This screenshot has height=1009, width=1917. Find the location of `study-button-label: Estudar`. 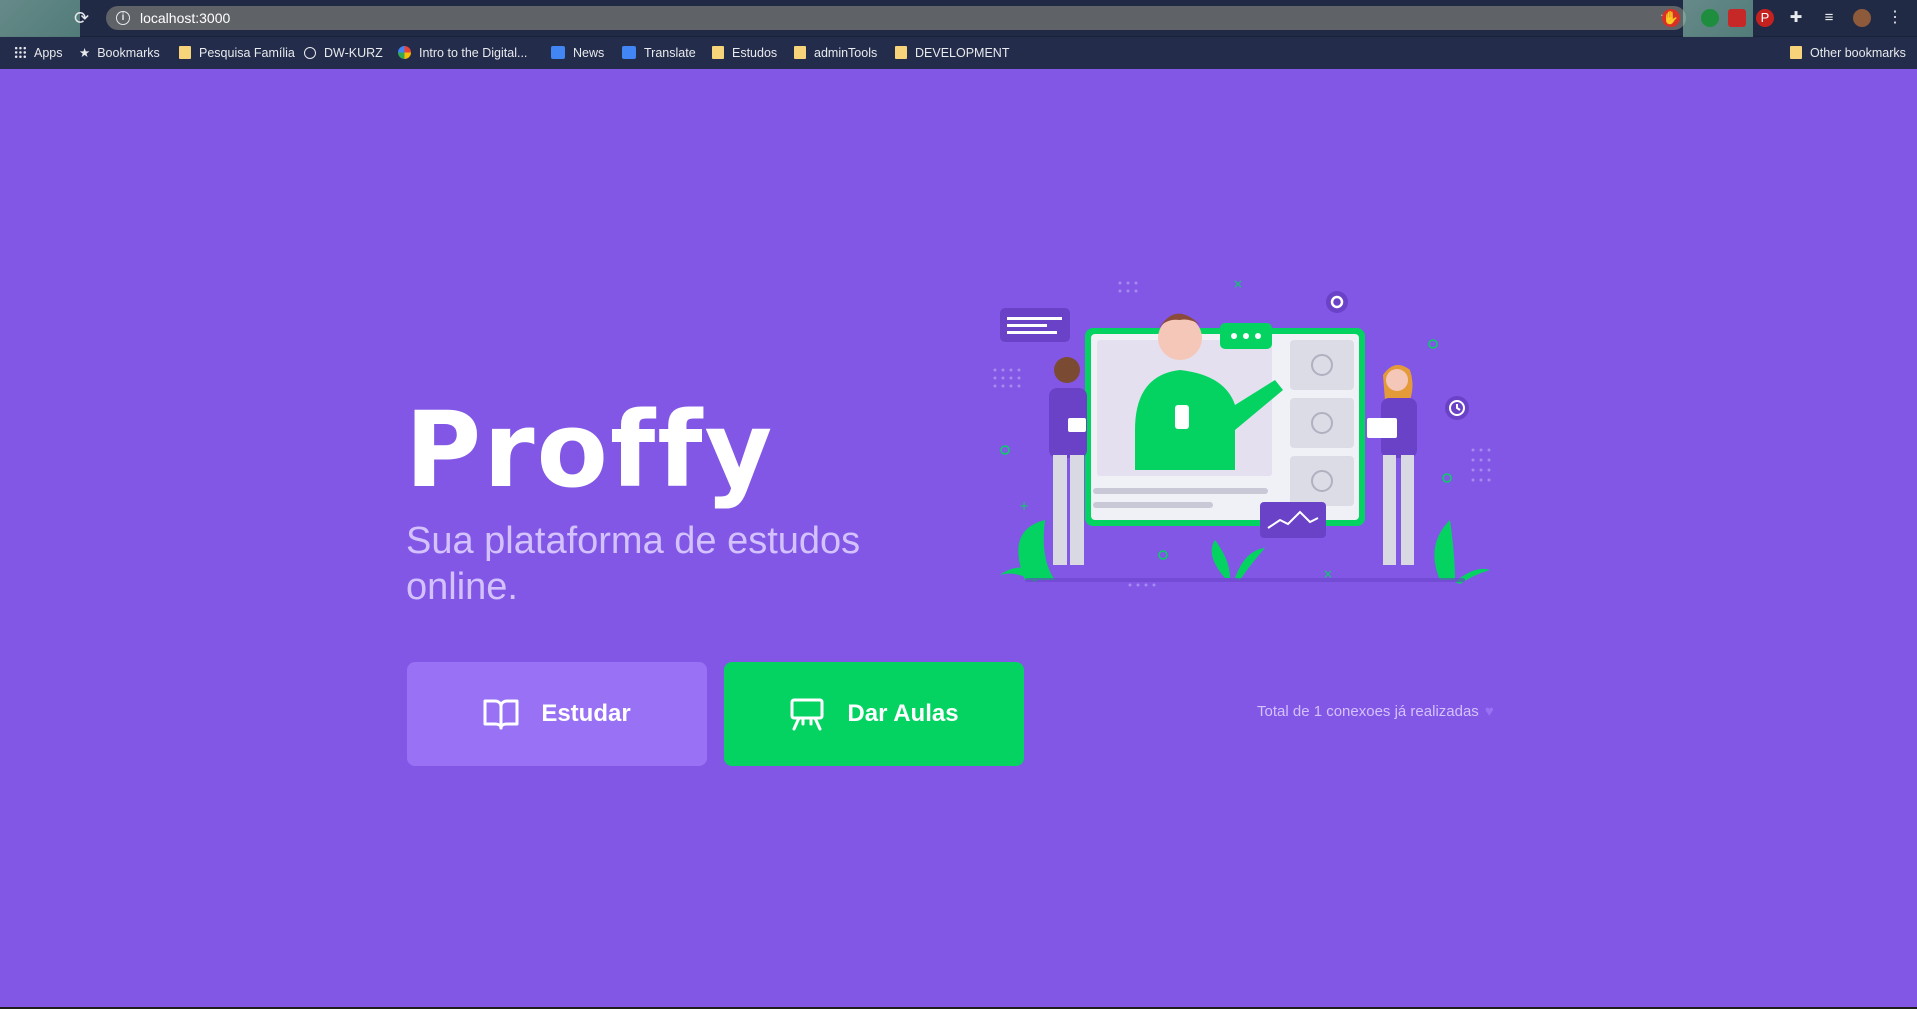

study-button-label: Estudar is located at coordinates (586, 713).